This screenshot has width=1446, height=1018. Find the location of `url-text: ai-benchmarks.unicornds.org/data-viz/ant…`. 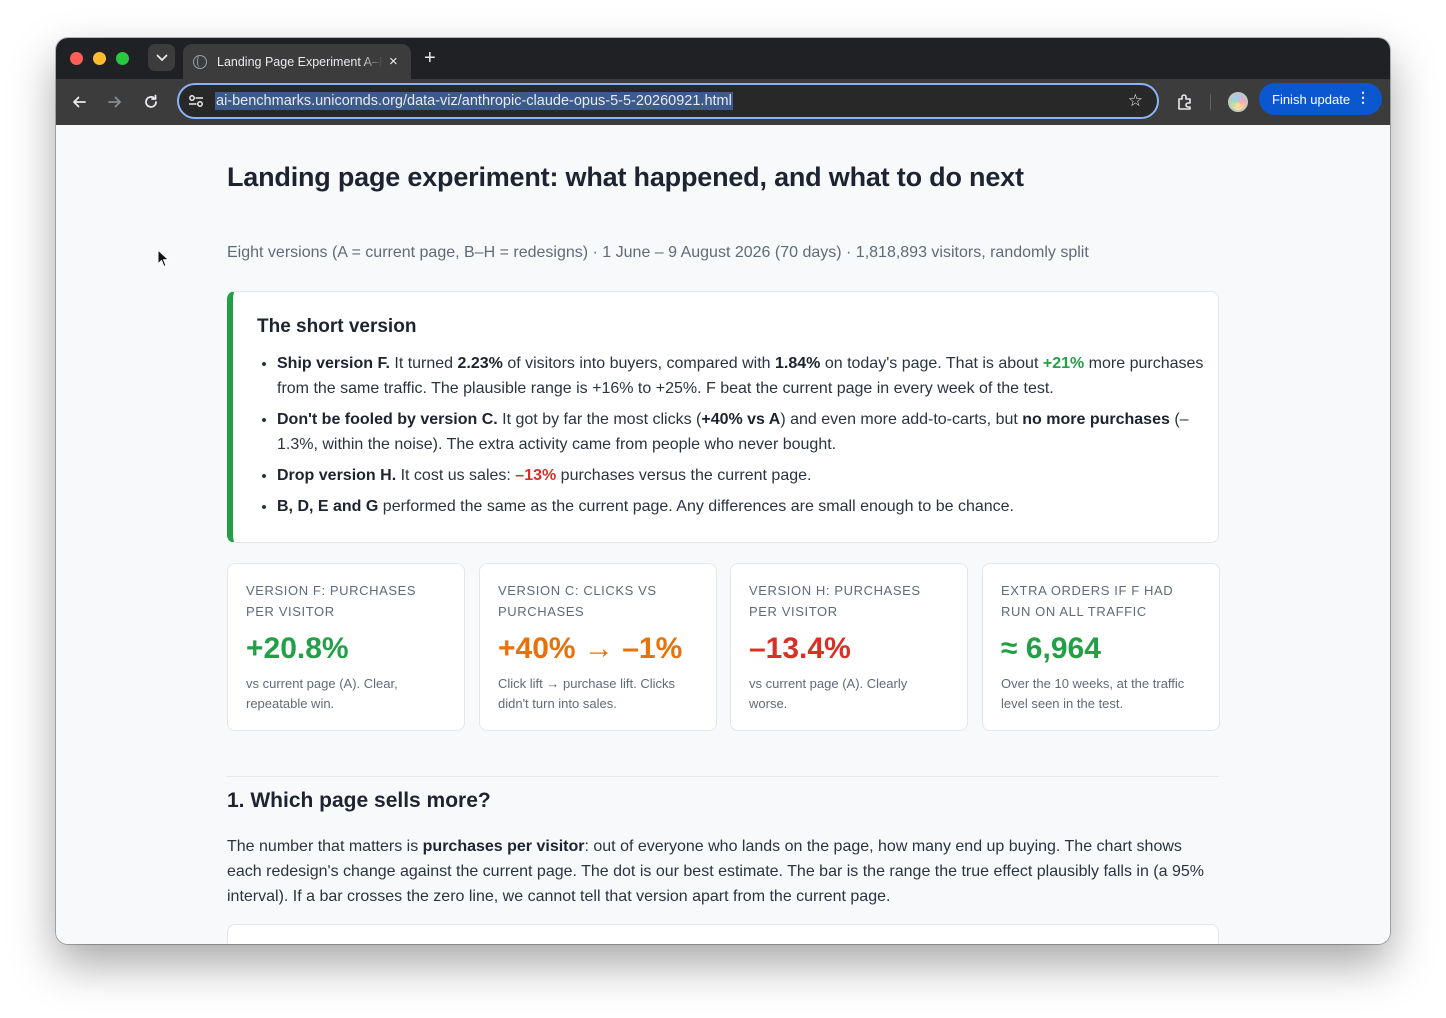

url-text: ai-benchmarks.unicornds.org/data-viz/ant… is located at coordinates (474, 101).